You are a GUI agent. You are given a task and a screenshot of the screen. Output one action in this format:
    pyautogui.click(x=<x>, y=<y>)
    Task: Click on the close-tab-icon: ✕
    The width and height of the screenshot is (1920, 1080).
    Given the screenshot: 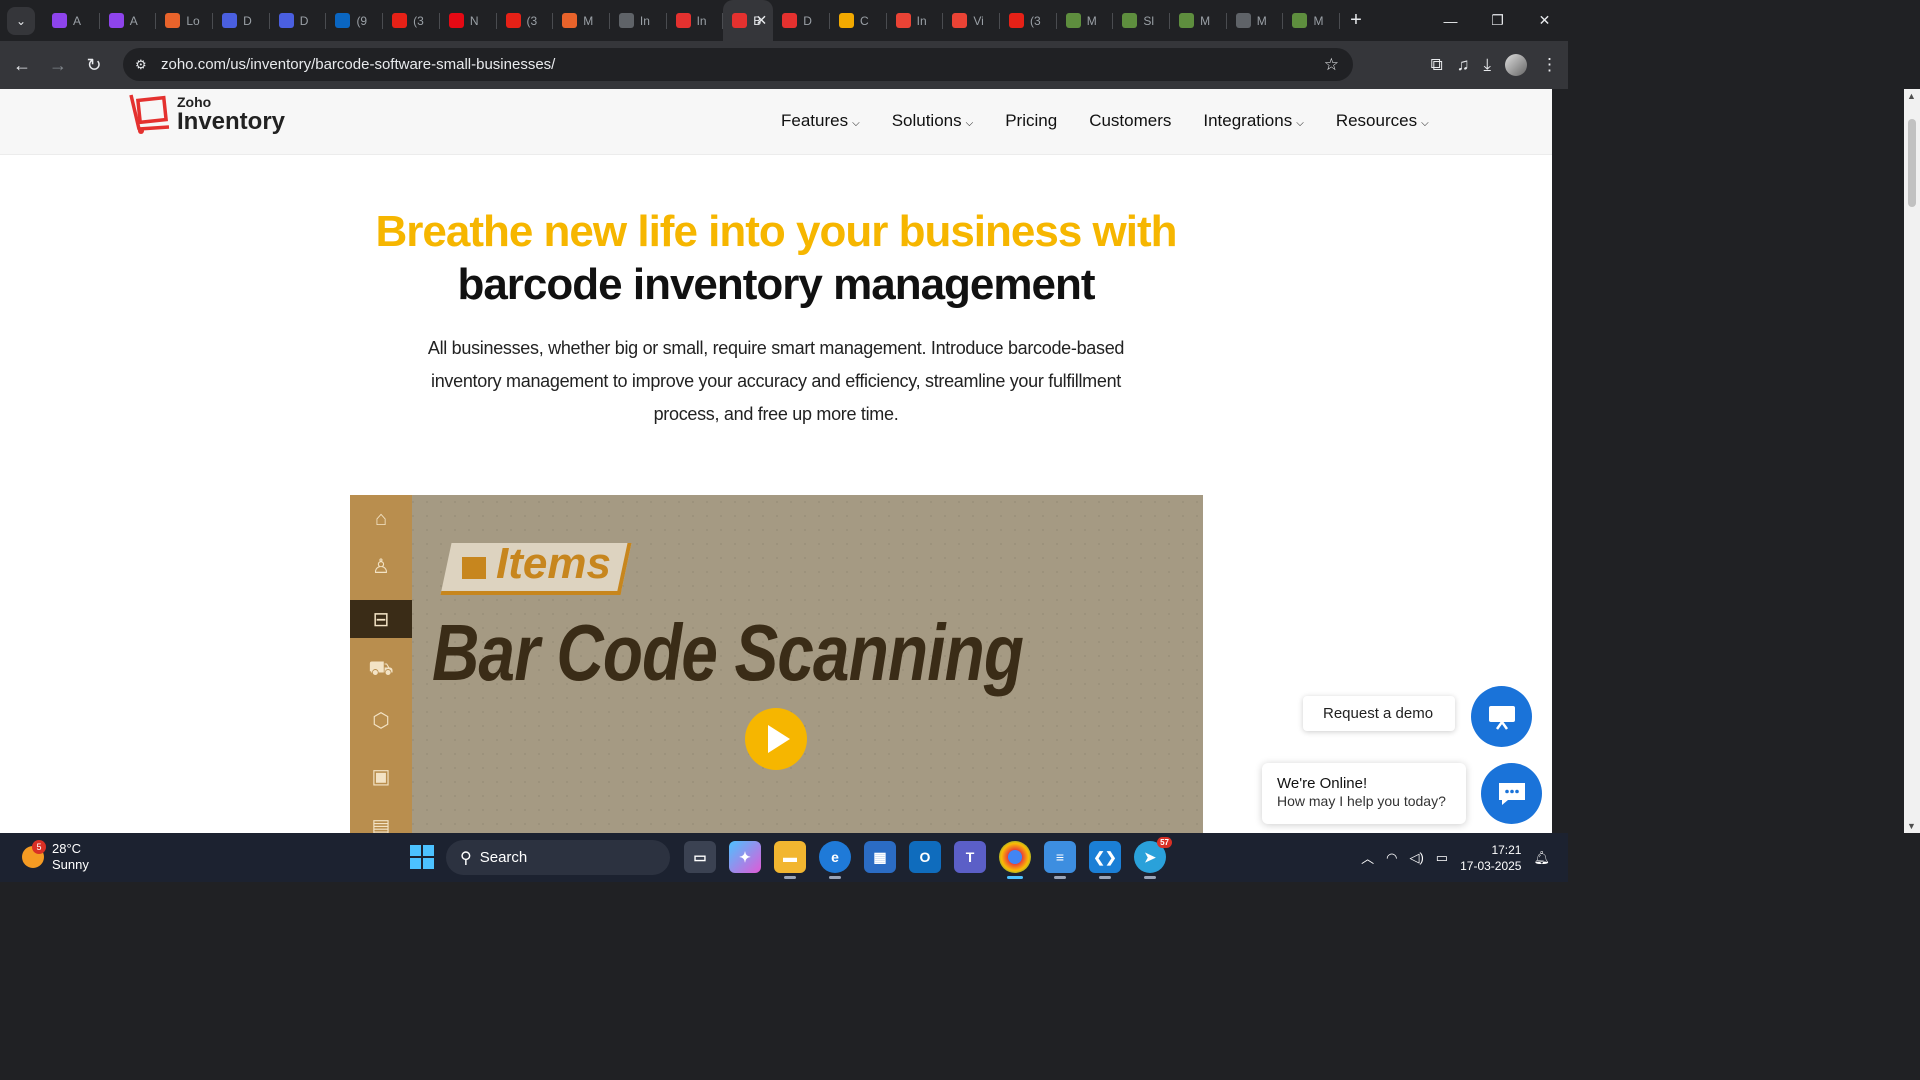 What is the action you would take?
    pyautogui.click(x=762, y=20)
    